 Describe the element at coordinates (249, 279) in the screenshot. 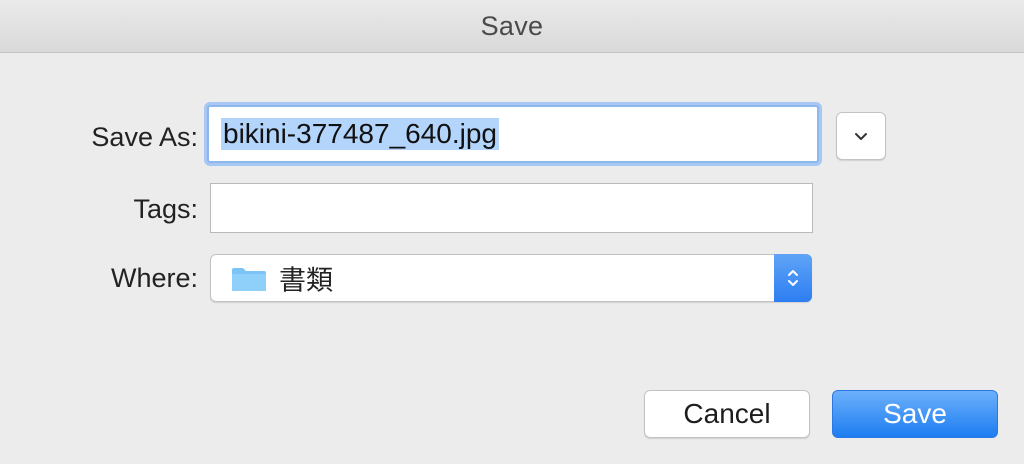

I see `folder-icon` at that location.